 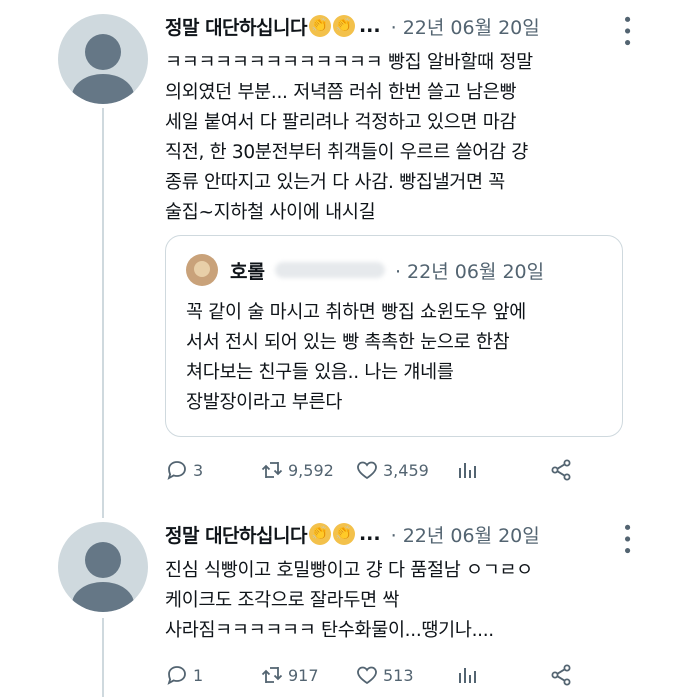 I want to click on quote-author: 호롤, so click(x=247, y=271).